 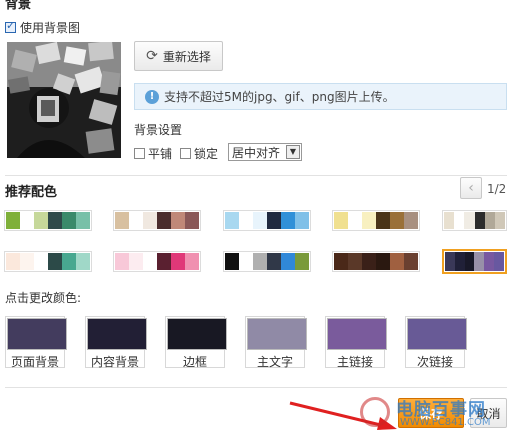 What do you see at coordinates (114, 362) in the screenshot?
I see `color-label: 内容背景` at bounding box center [114, 362].